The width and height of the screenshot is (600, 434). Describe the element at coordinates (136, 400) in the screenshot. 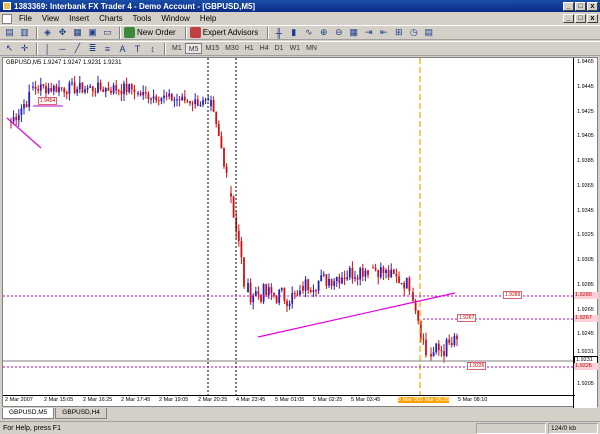

I see `time-tick-label: 2 Mar 17:45` at that location.